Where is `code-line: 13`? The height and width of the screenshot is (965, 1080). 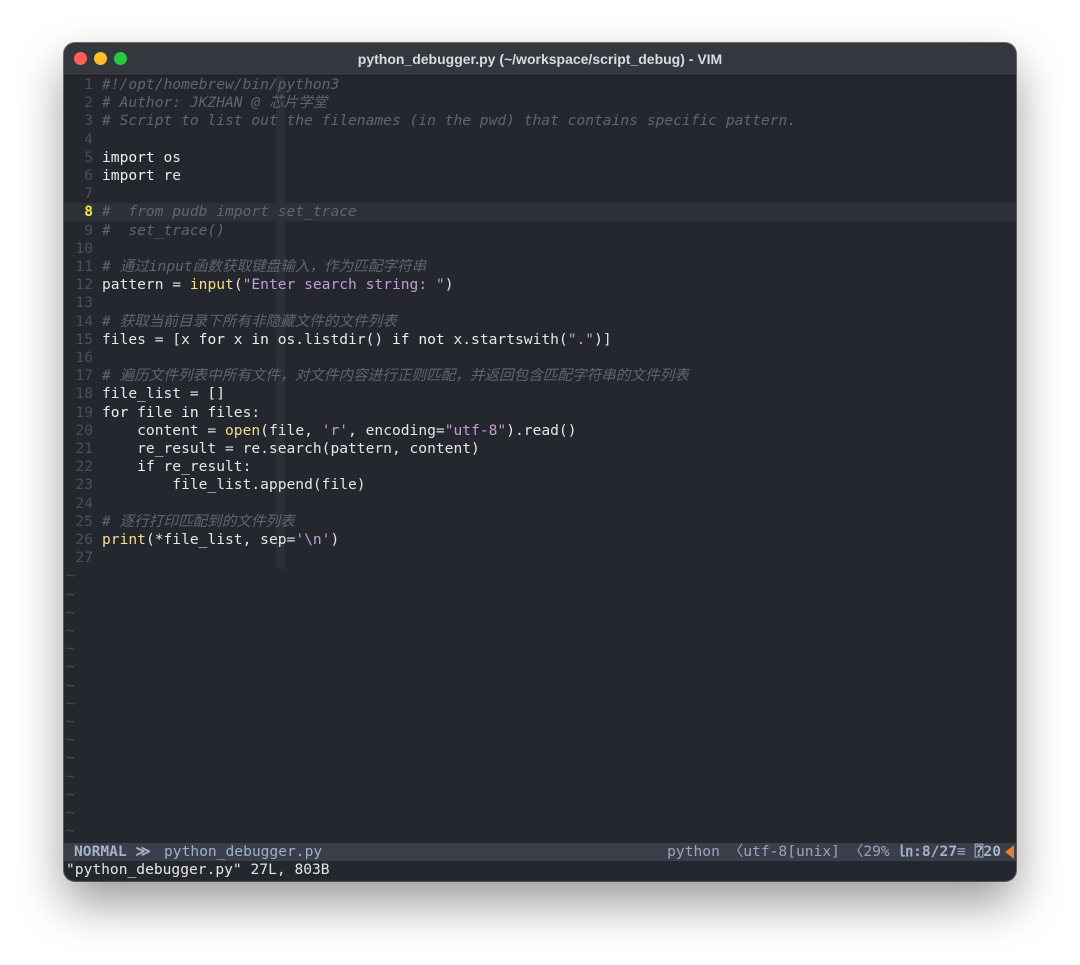
code-line: 13 is located at coordinates (83, 303).